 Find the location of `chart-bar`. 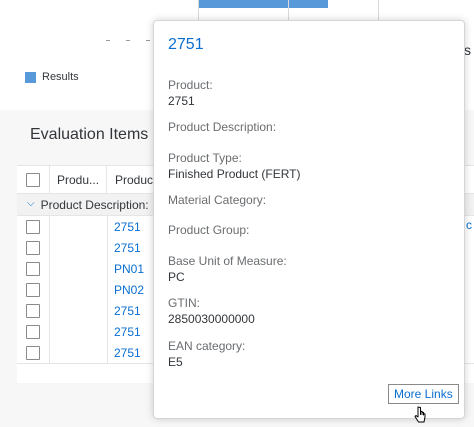

chart-bar is located at coordinates (263, 4).